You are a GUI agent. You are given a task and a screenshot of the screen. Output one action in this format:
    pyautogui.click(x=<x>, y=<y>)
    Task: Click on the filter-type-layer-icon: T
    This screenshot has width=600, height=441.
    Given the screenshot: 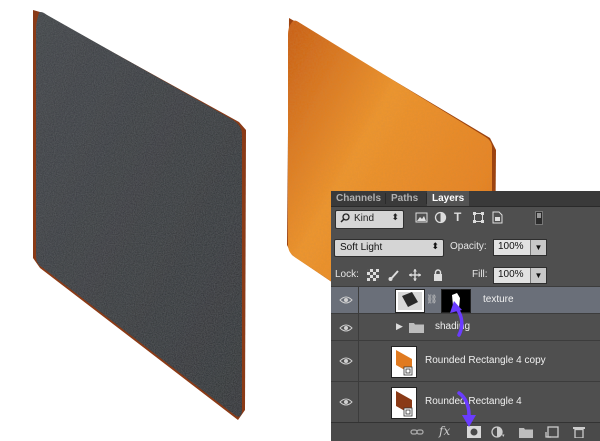 What is the action you would take?
    pyautogui.click(x=460, y=217)
    